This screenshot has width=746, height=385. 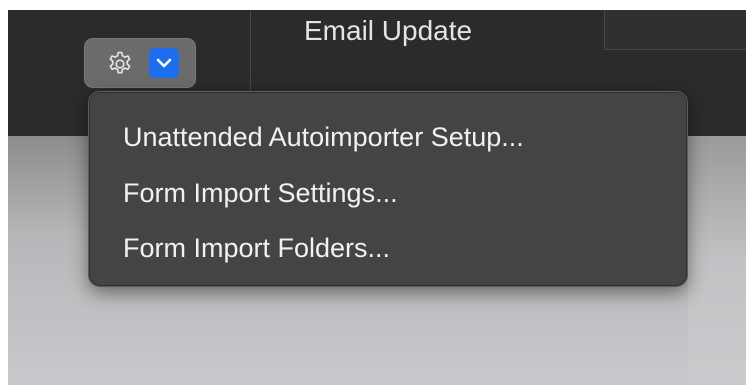 I want to click on gear-popup-button, so click(x=140, y=63).